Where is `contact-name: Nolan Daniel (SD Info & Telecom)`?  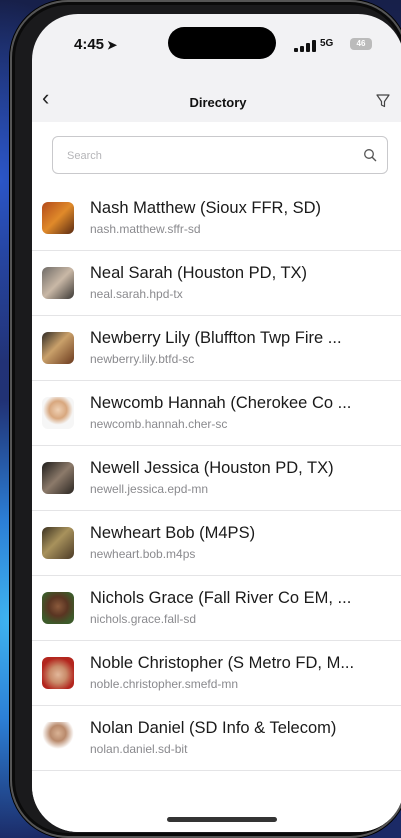
contact-name: Nolan Daniel (SD Info & Telecom) is located at coordinates (213, 728).